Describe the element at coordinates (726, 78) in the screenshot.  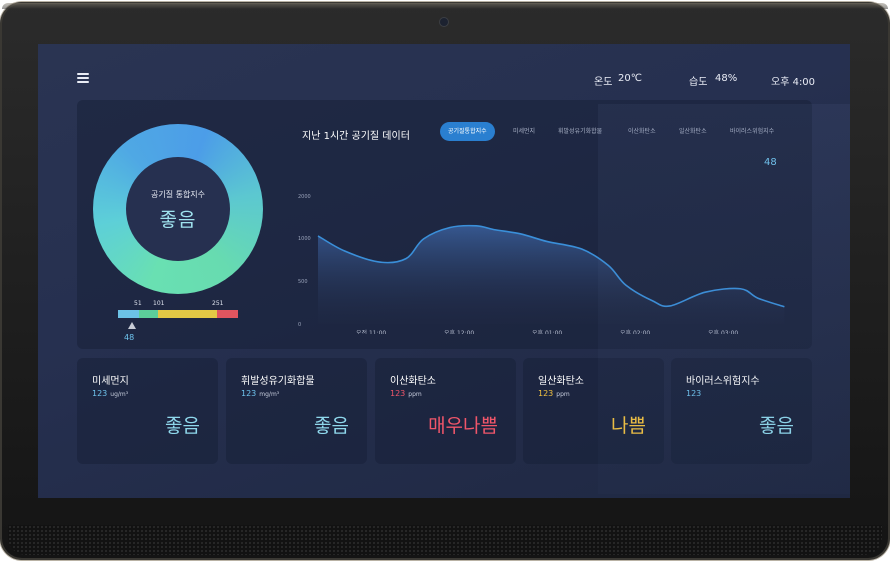
I see `humidity-value: 48%` at that location.